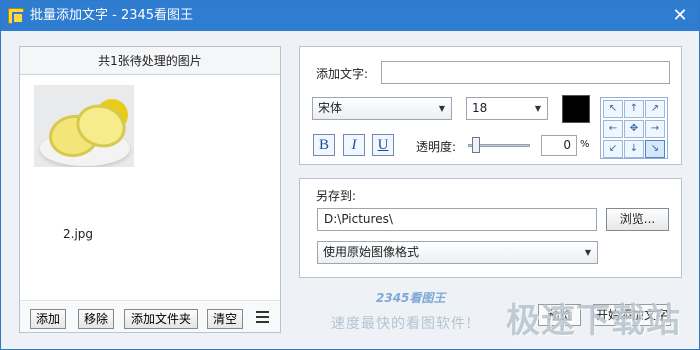 This screenshot has width=700, height=350. What do you see at coordinates (382, 108) in the screenshot?
I see `font-select: 宋体` at bounding box center [382, 108].